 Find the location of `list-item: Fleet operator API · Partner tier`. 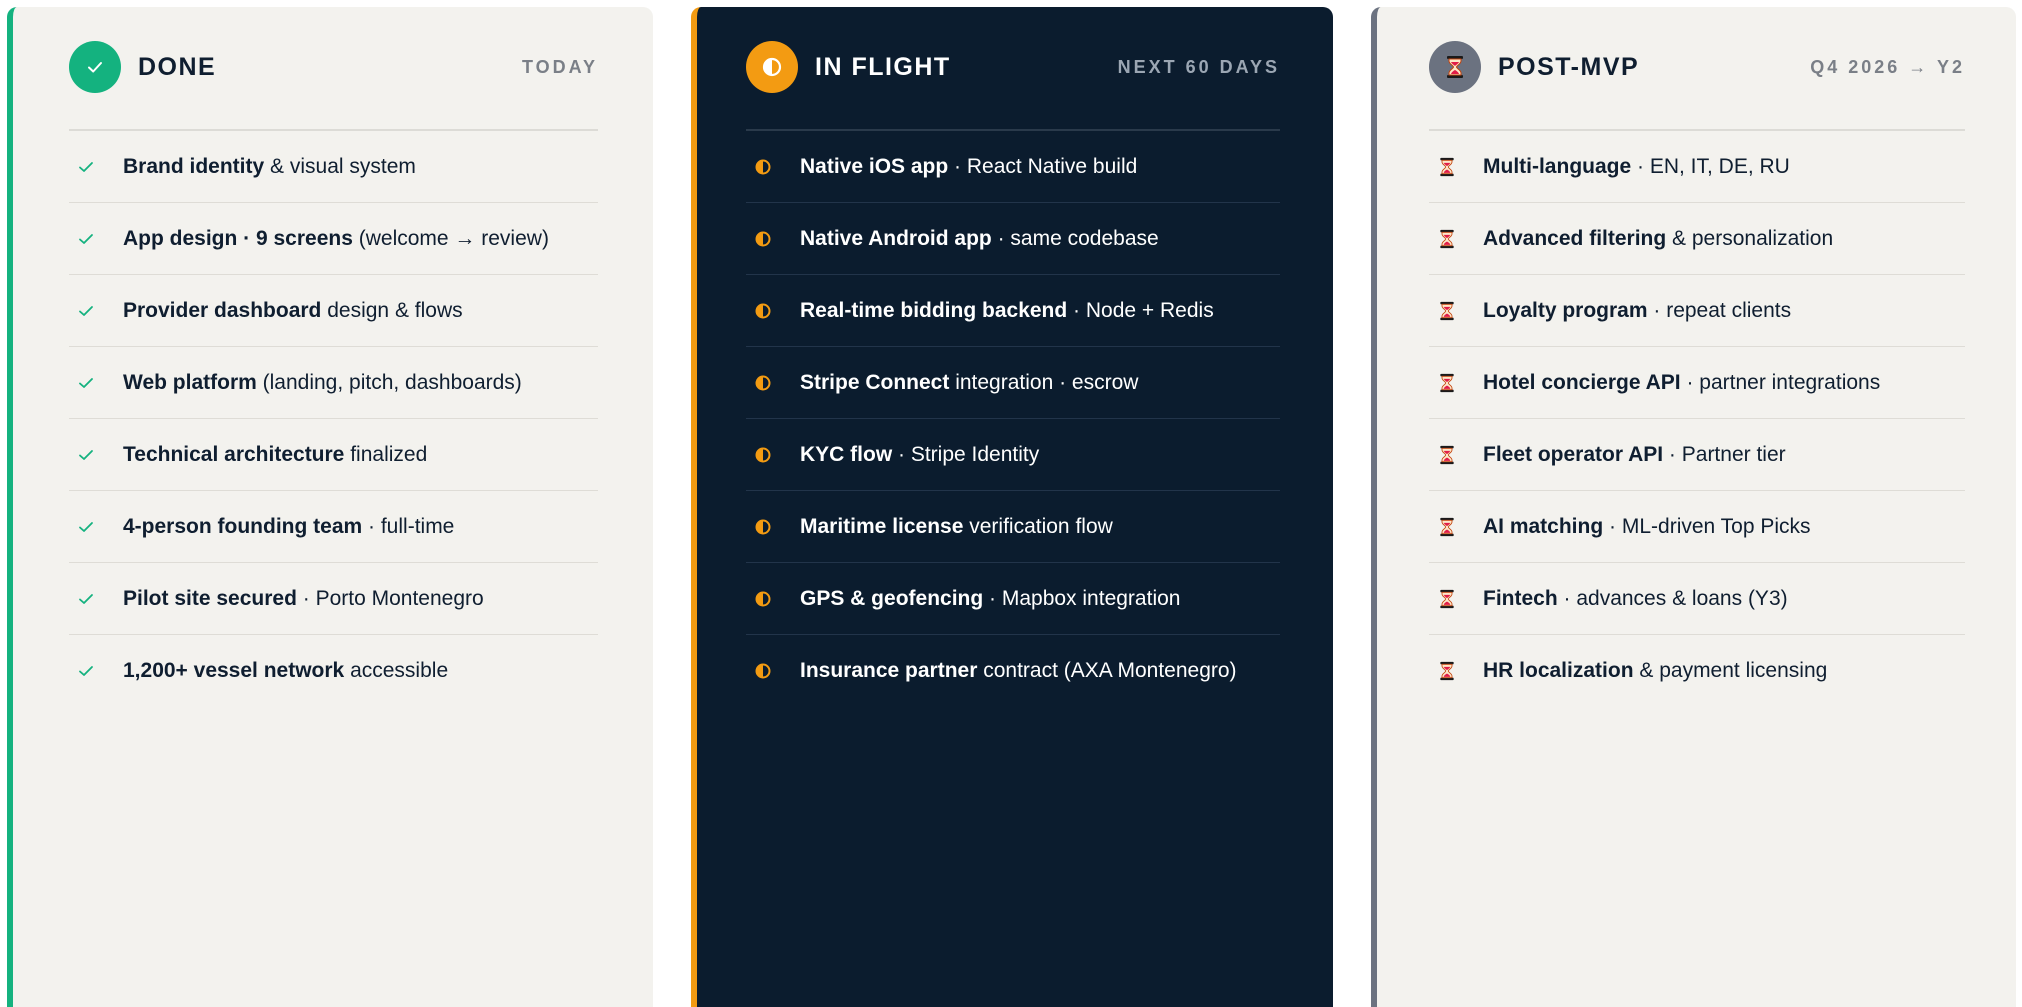

list-item: Fleet operator API · Partner tier is located at coordinates (1697, 455).